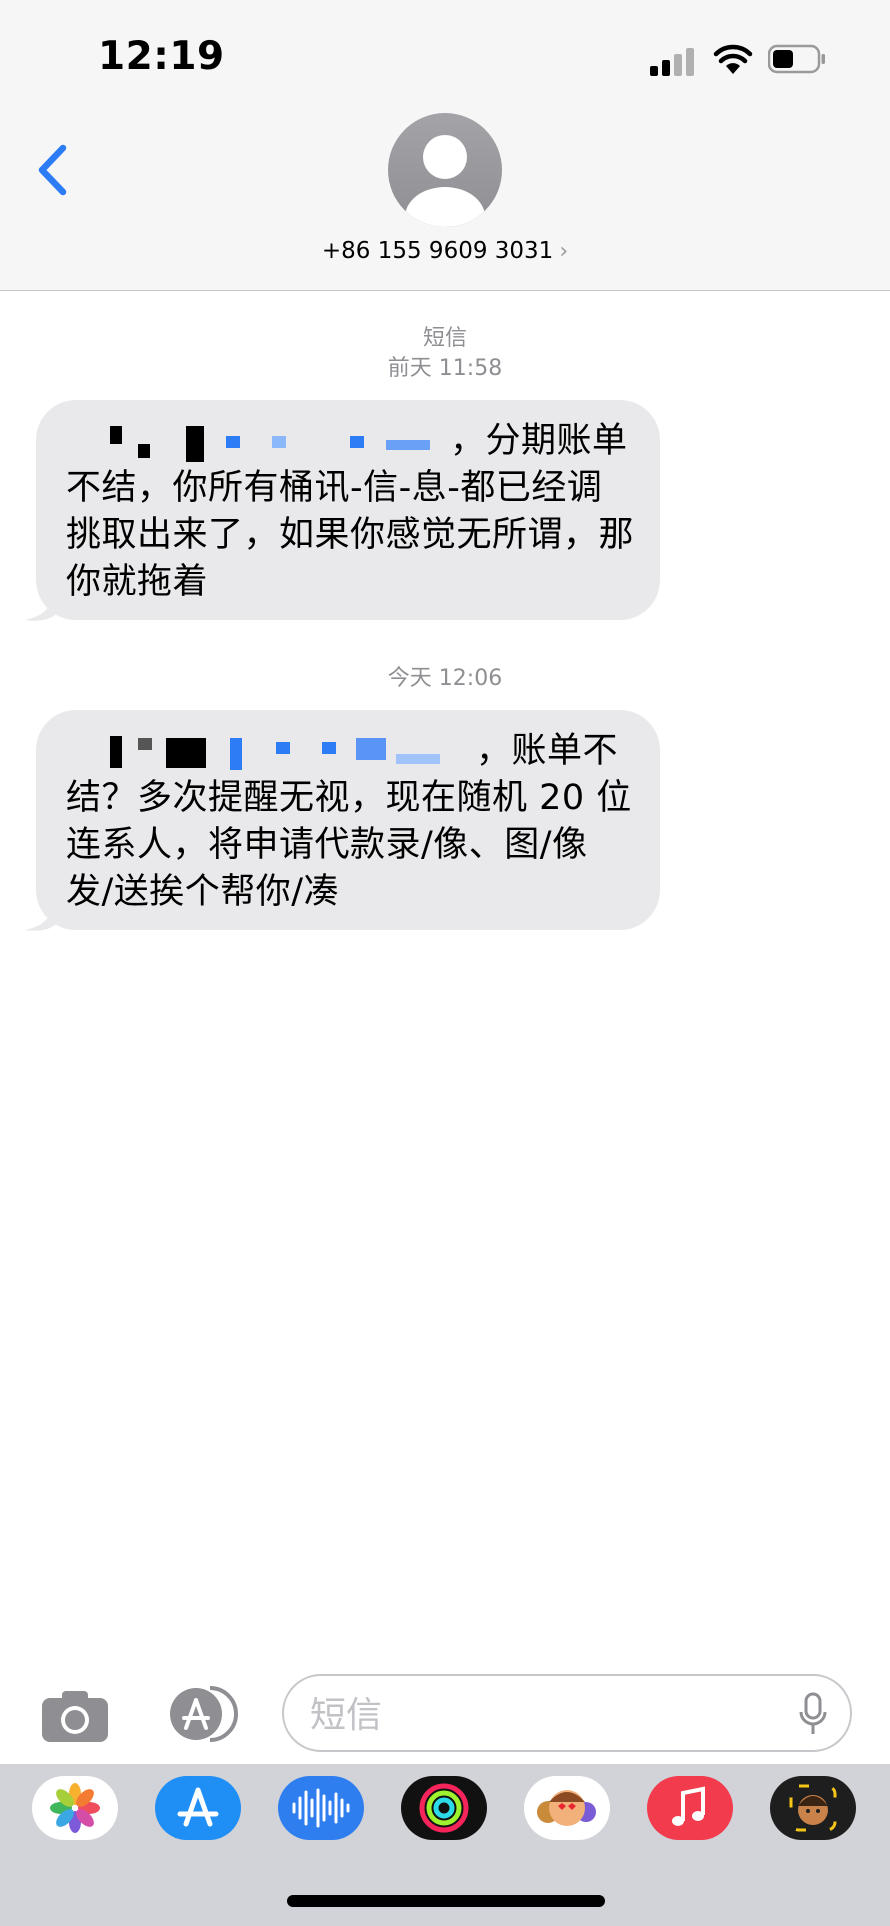  Describe the element at coordinates (444, 338) in the screenshot. I see `service-label: 短信` at that location.